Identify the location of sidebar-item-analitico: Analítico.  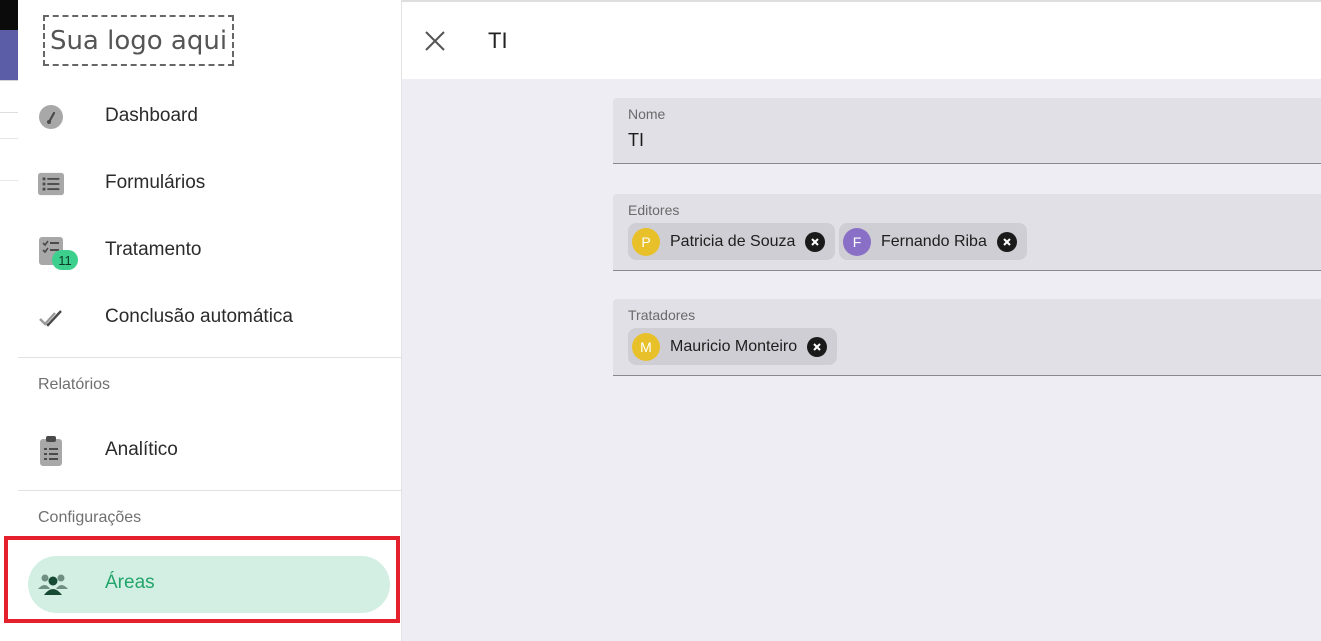
(210, 450).